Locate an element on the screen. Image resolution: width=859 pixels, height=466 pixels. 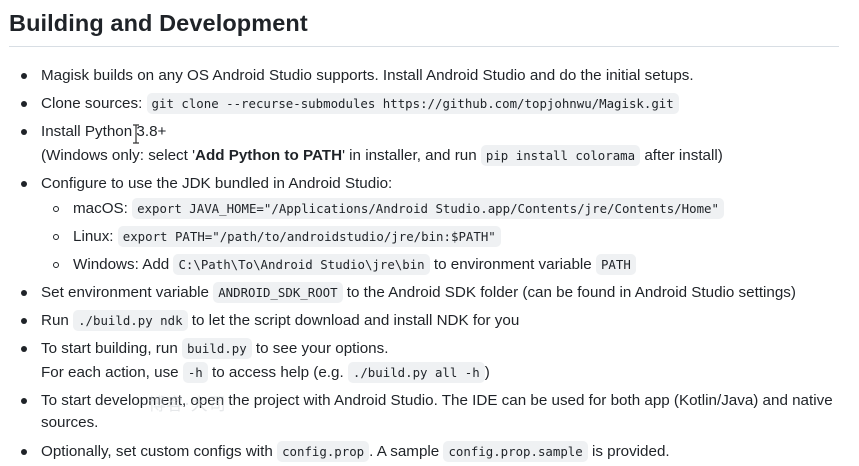
windows-path-code: C:\Path\To\Android Studio\jre\bin is located at coordinates (301, 264).